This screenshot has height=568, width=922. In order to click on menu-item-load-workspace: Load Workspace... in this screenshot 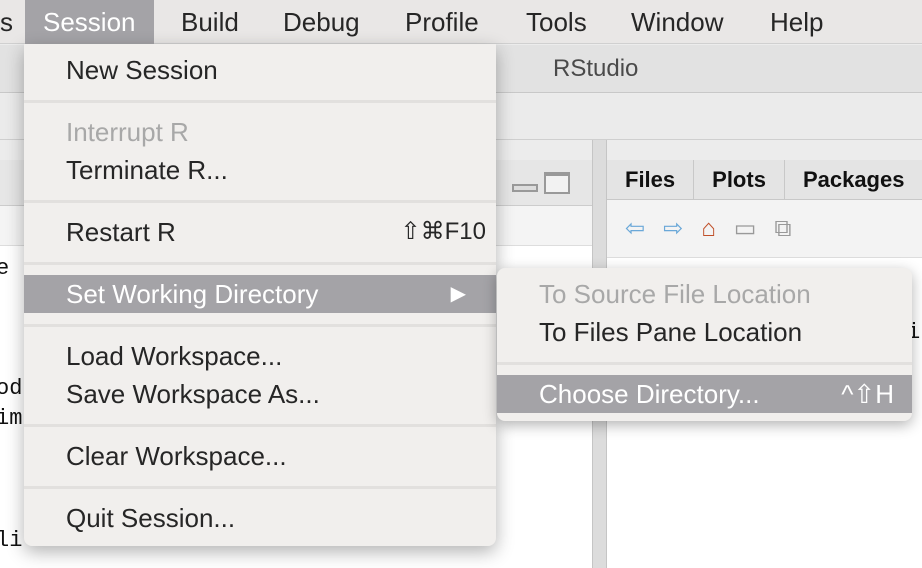, I will do `click(260, 356)`.